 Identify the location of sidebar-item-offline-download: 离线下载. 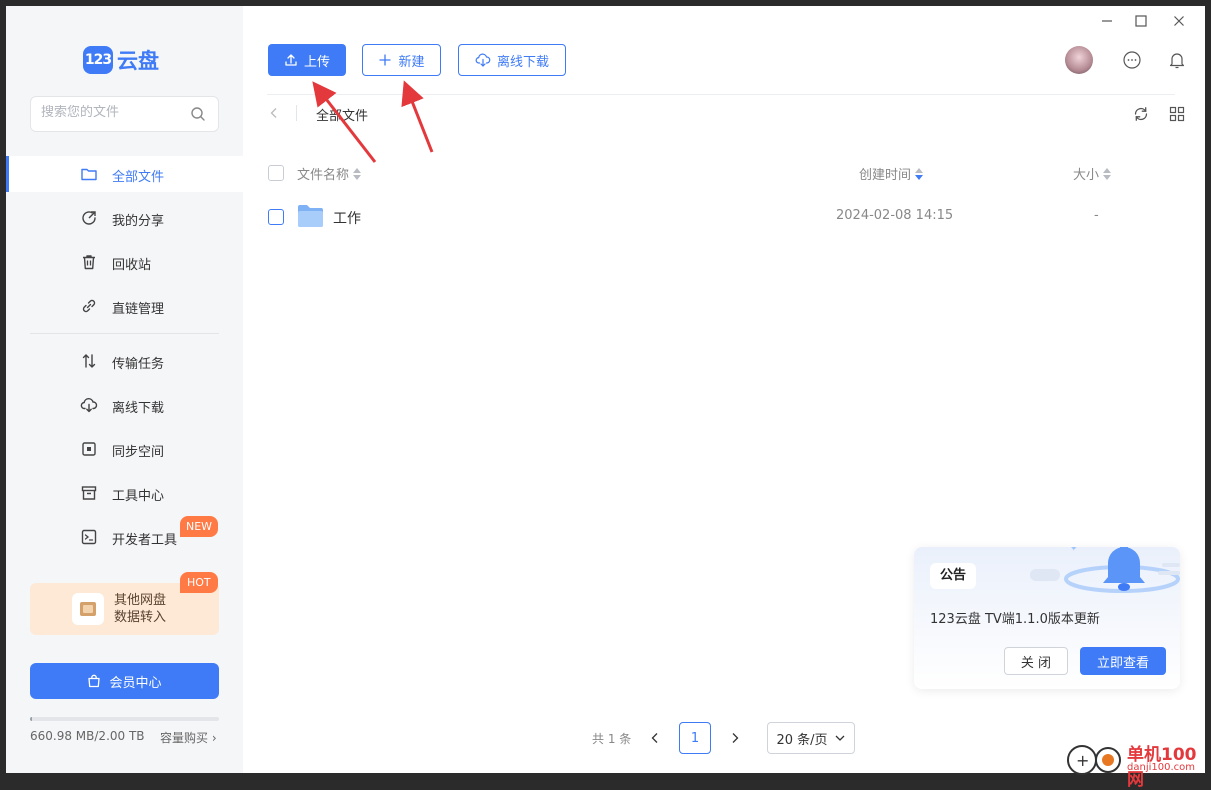
(124, 405).